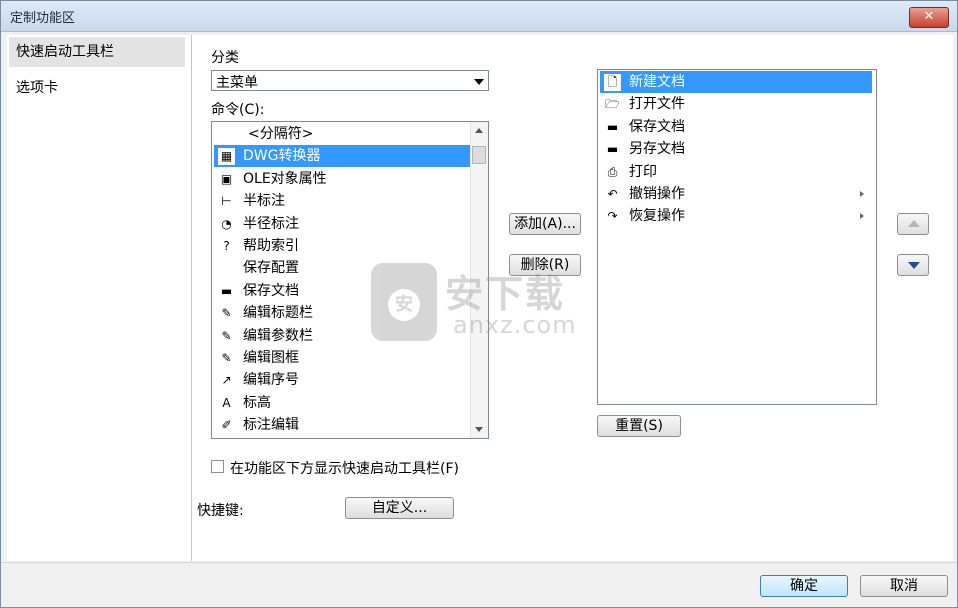 Image resolution: width=958 pixels, height=608 pixels. I want to click on list-item: ↶ 撤销操作, so click(736, 194).